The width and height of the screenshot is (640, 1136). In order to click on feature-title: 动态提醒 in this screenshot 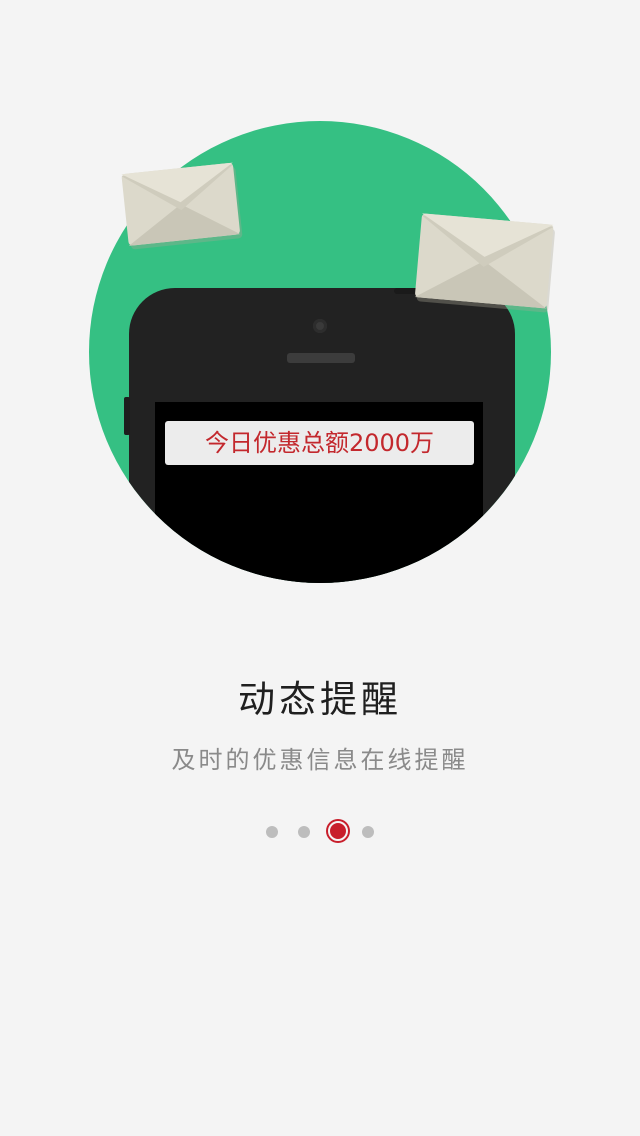, I will do `click(320, 699)`.